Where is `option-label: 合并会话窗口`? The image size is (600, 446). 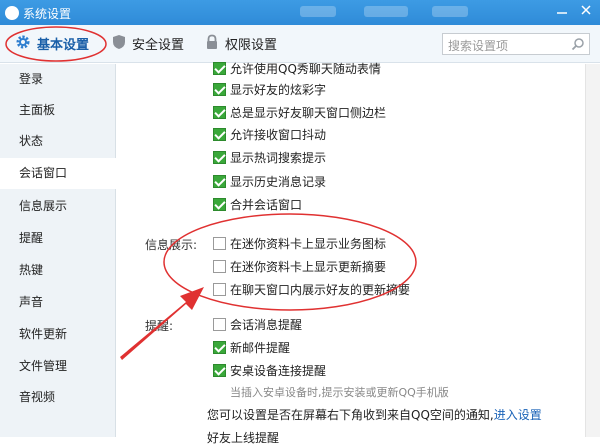
option-label: 合并会话窗口 is located at coordinates (266, 205).